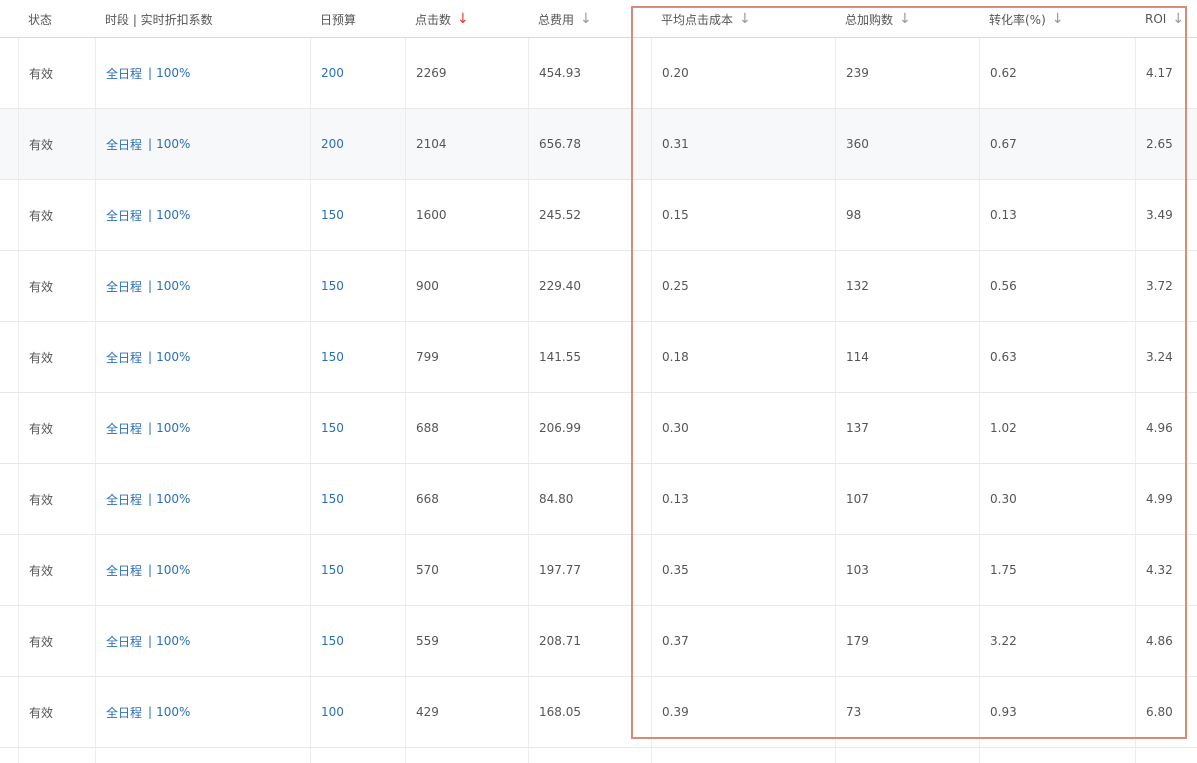  I want to click on header-total-cost: 总费用 ↓, so click(589, 18).